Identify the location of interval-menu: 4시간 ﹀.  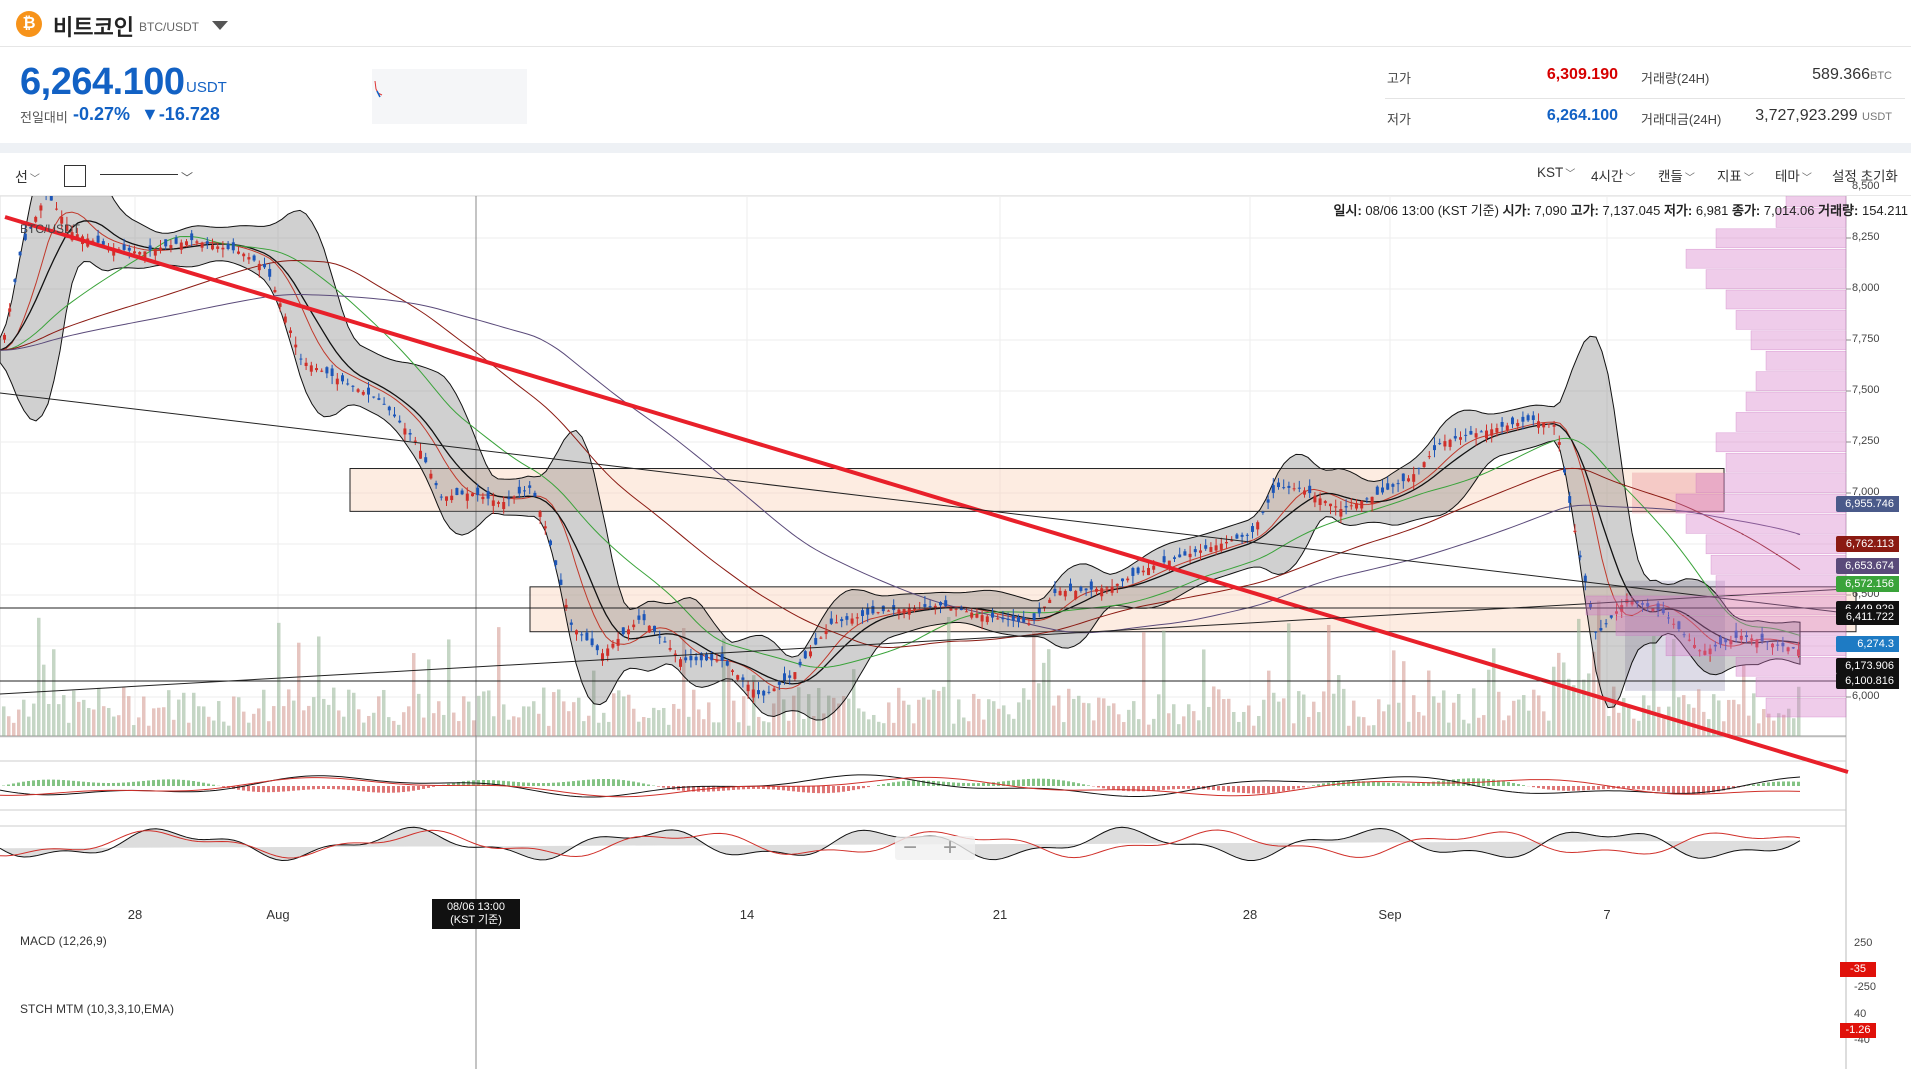
(1613, 175).